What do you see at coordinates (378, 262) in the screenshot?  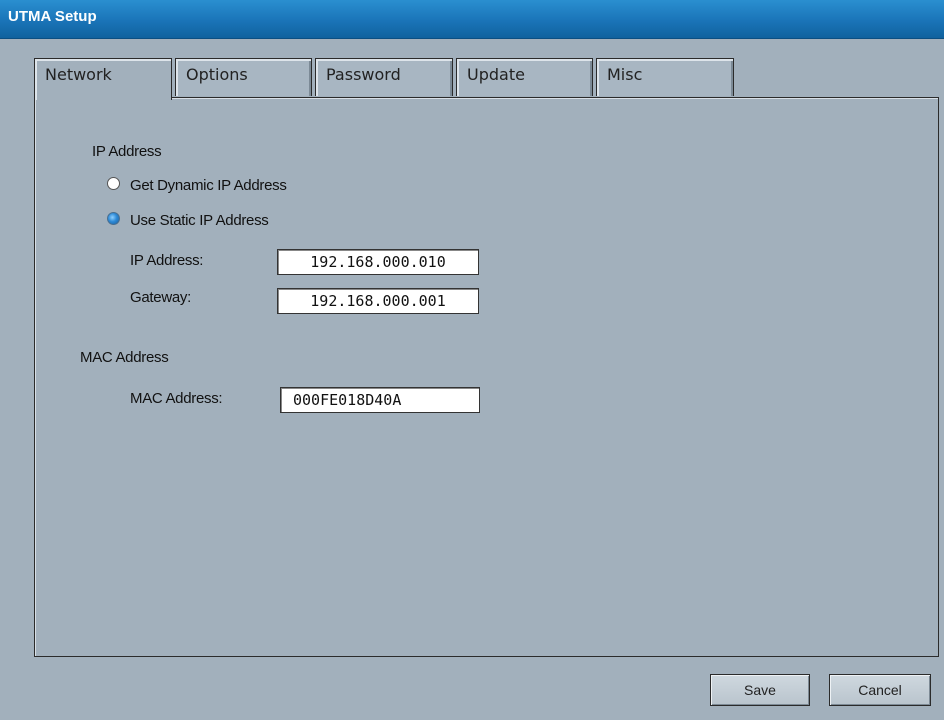 I see `ip-address-field: 192.168.000.010` at bounding box center [378, 262].